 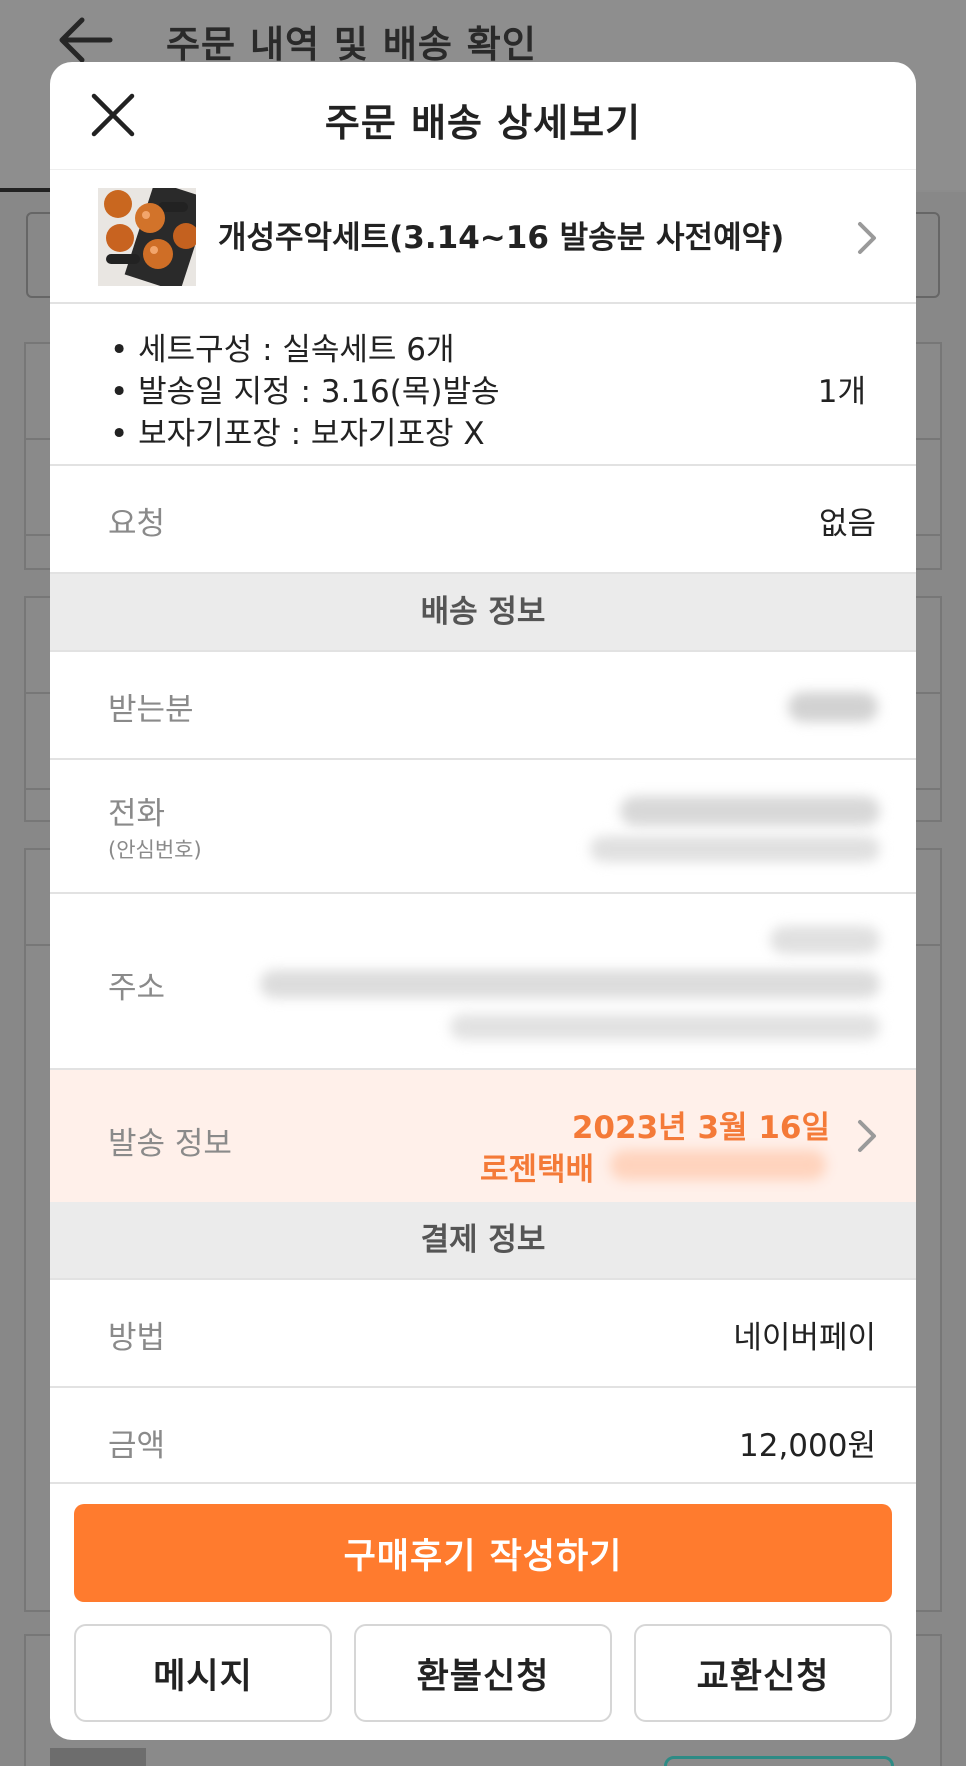 What do you see at coordinates (203, 1673) in the screenshot?
I see `message-button: 메시지` at bounding box center [203, 1673].